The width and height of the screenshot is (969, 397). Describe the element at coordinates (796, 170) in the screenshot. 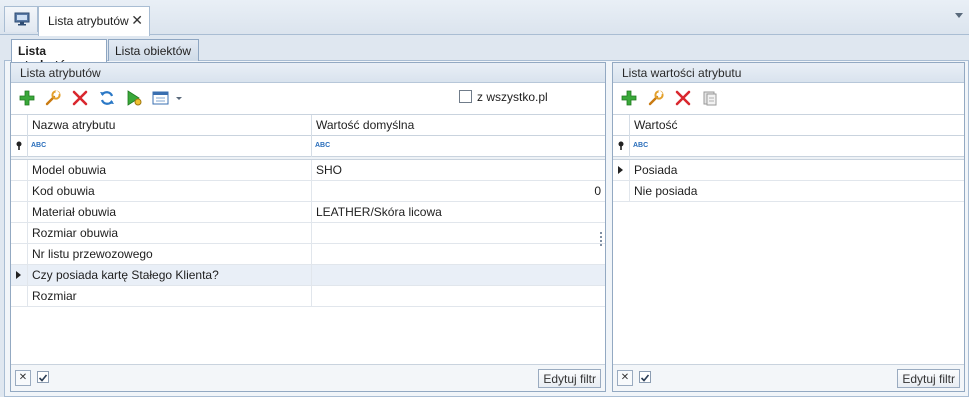

I see `cell-wartosc: Posiada` at that location.